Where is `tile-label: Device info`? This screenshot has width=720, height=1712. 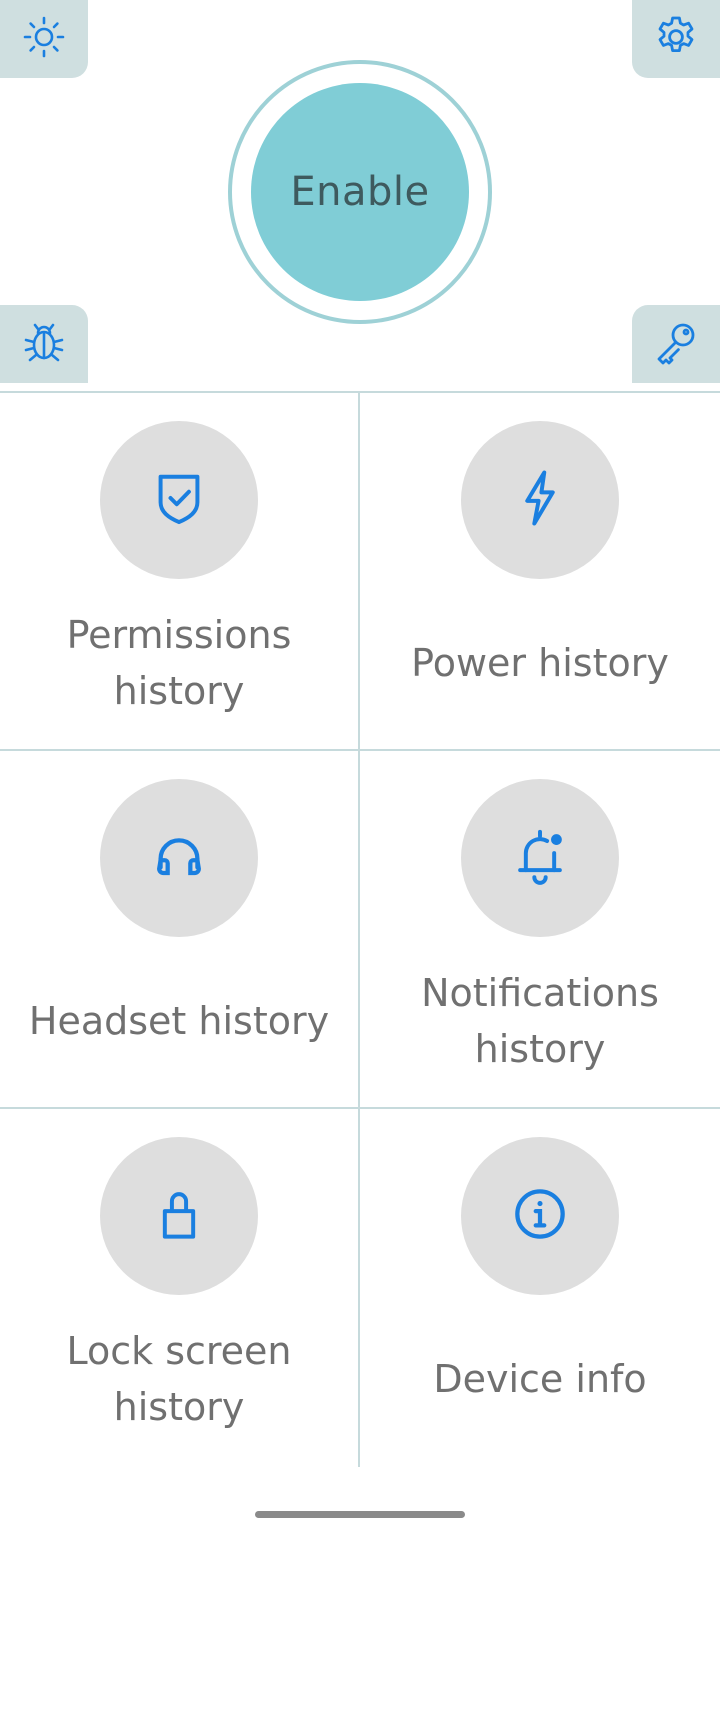 tile-label: Device info is located at coordinates (540, 1379).